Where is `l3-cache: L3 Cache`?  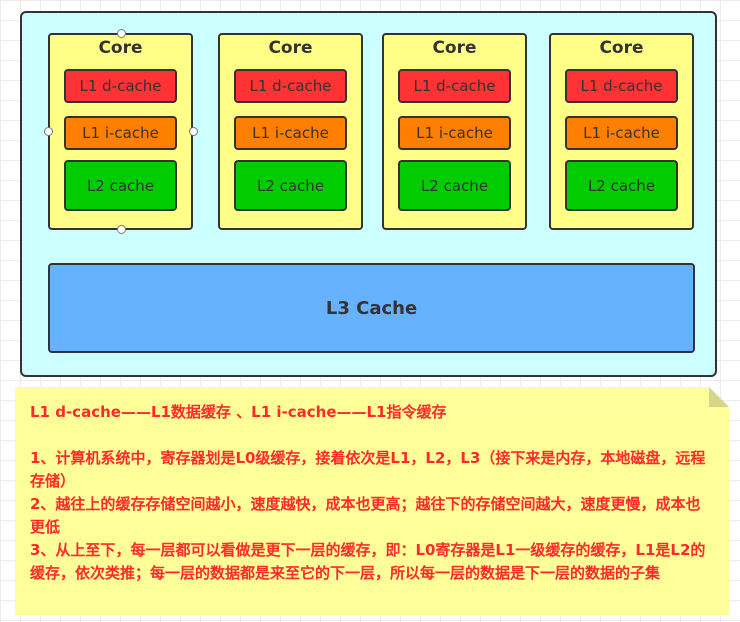 l3-cache: L3 Cache is located at coordinates (371, 308).